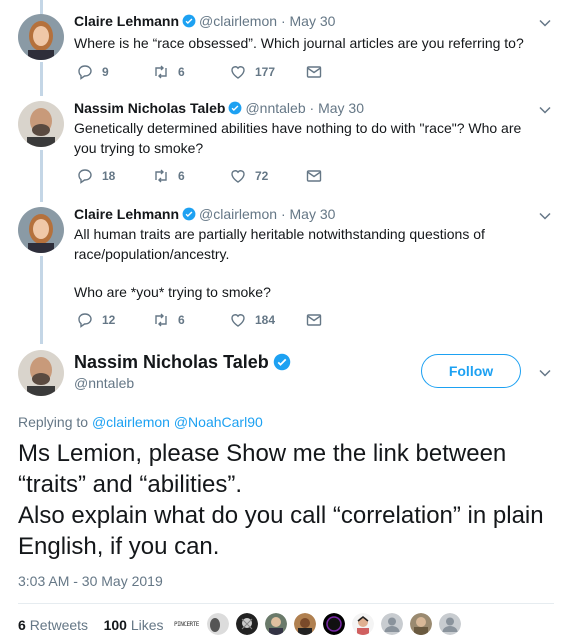 This screenshot has height=640, width=566. What do you see at coordinates (218, 422) in the screenshot?
I see `reply-mention-link: @NoahCarl90` at bounding box center [218, 422].